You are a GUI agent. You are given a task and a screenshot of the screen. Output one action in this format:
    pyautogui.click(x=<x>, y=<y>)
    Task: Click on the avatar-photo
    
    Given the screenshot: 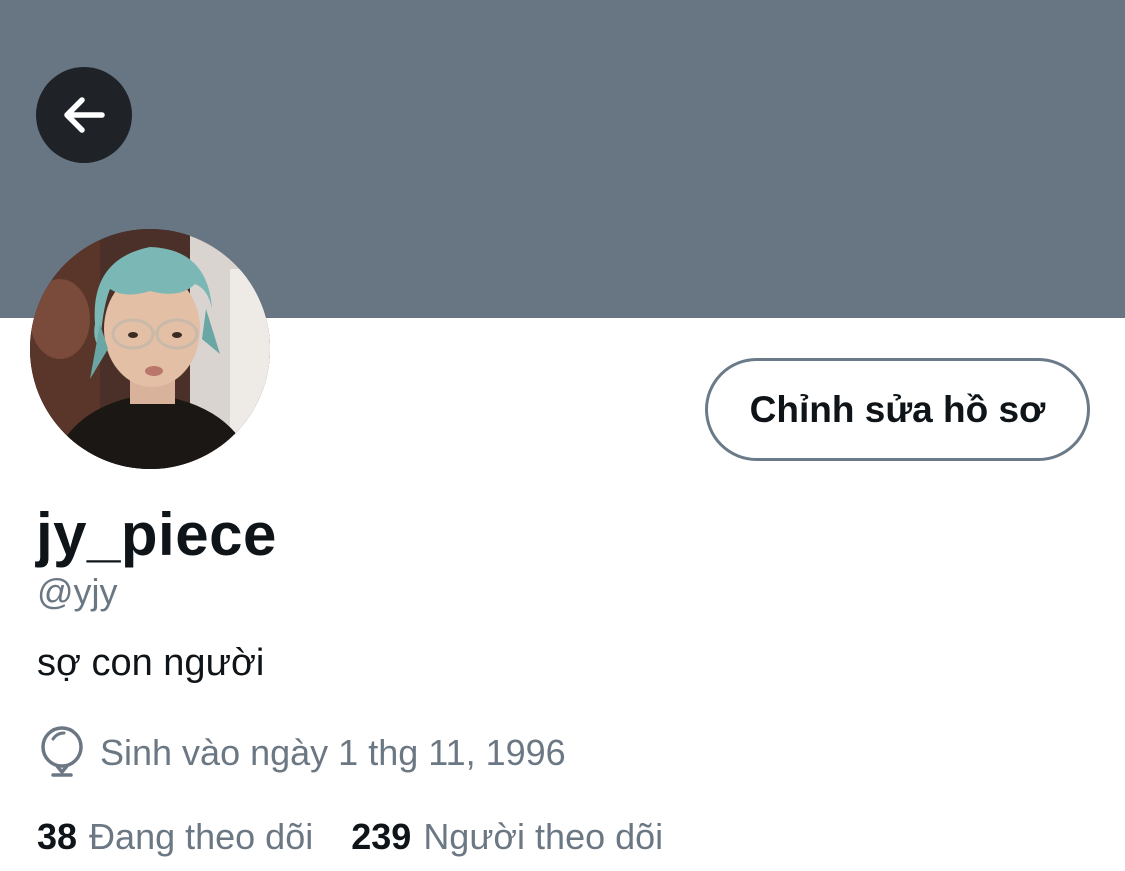 What is the action you would take?
    pyautogui.click(x=150, y=349)
    